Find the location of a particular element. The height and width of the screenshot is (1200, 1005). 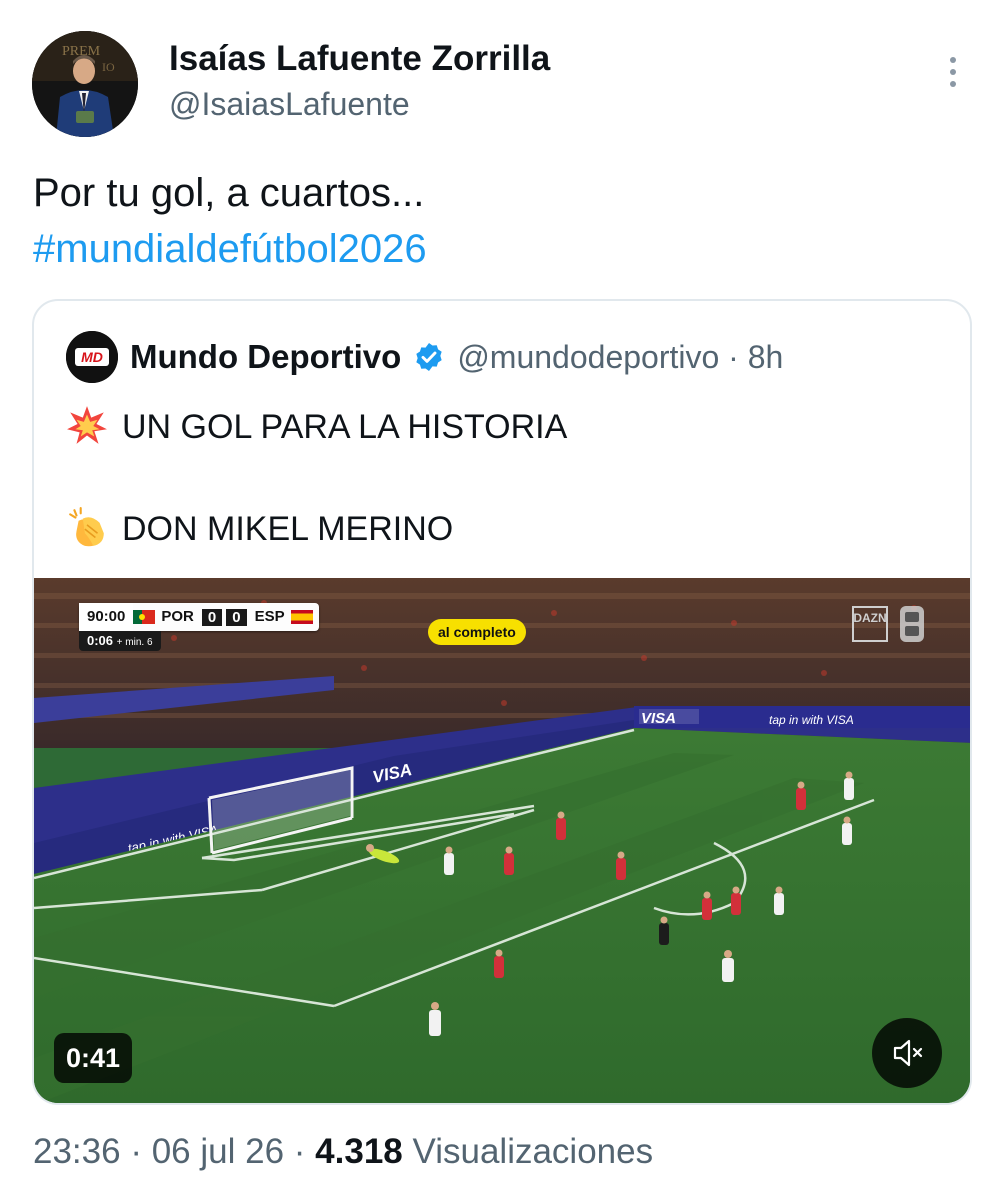

quoted-avatar-text: MD is located at coordinates (92, 357).